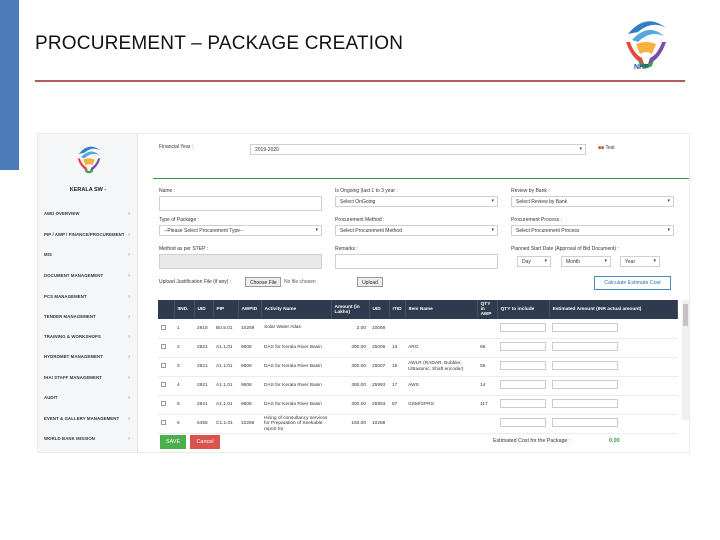 This screenshot has height=540, width=720. What do you see at coordinates (88, 235) in the screenshot?
I see `sidebar-item-pip-awp: PIP / AWP / FINANCE/PROCUREMENT ›` at bounding box center [88, 235].